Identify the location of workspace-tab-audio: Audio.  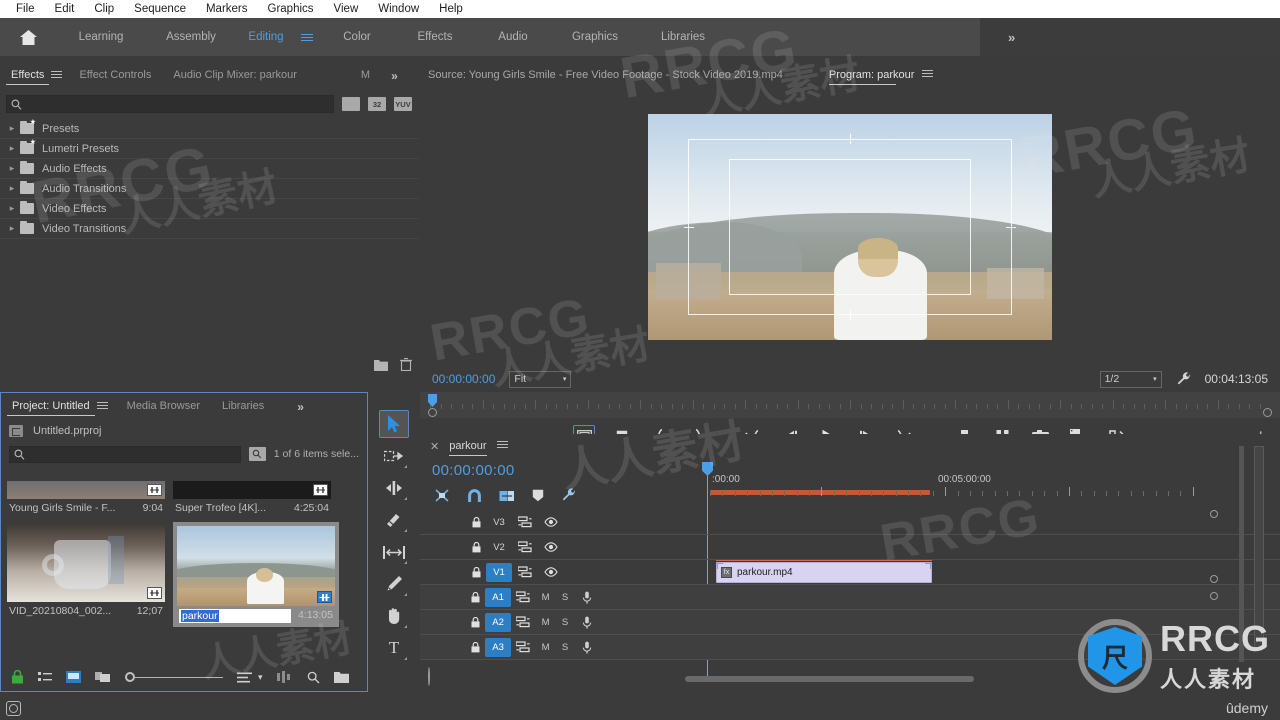
(513, 37).